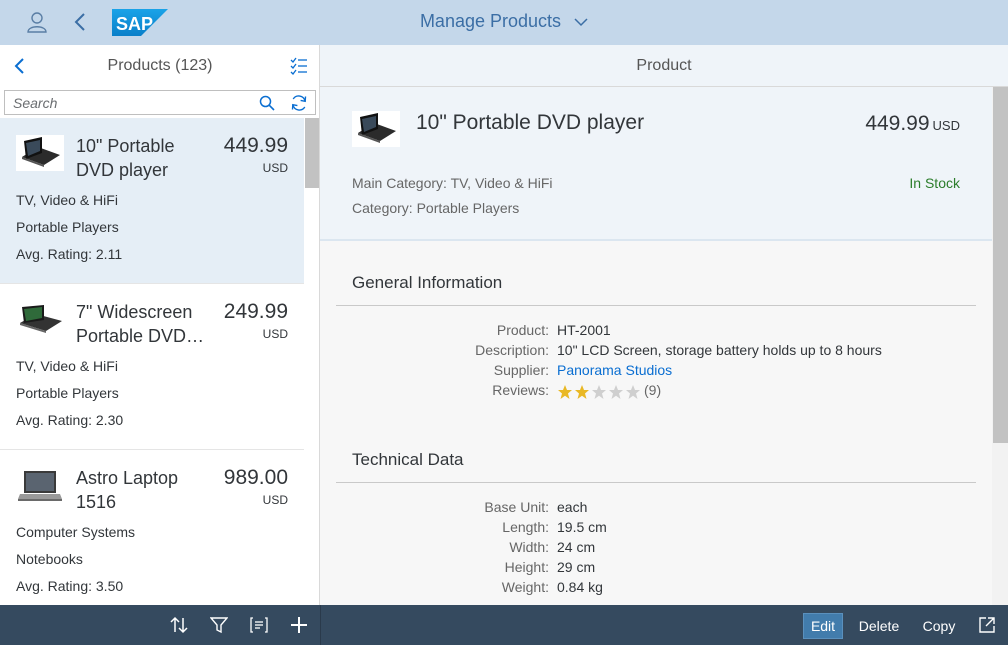  Describe the element at coordinates (160, 625) in the screenshot. I see `master-footer-toolbar` at that location.